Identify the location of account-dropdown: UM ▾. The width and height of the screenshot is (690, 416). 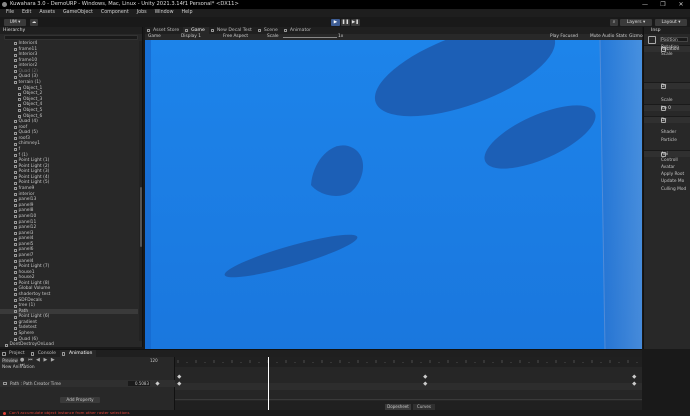
(15, 22).